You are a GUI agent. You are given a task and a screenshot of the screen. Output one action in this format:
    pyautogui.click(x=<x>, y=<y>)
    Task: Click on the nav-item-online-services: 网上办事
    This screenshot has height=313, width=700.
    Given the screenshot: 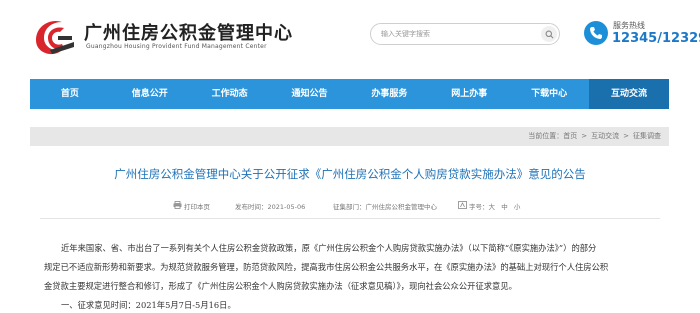 What is the action you would take?
    pyautogui.click(x=469, y=94)
    